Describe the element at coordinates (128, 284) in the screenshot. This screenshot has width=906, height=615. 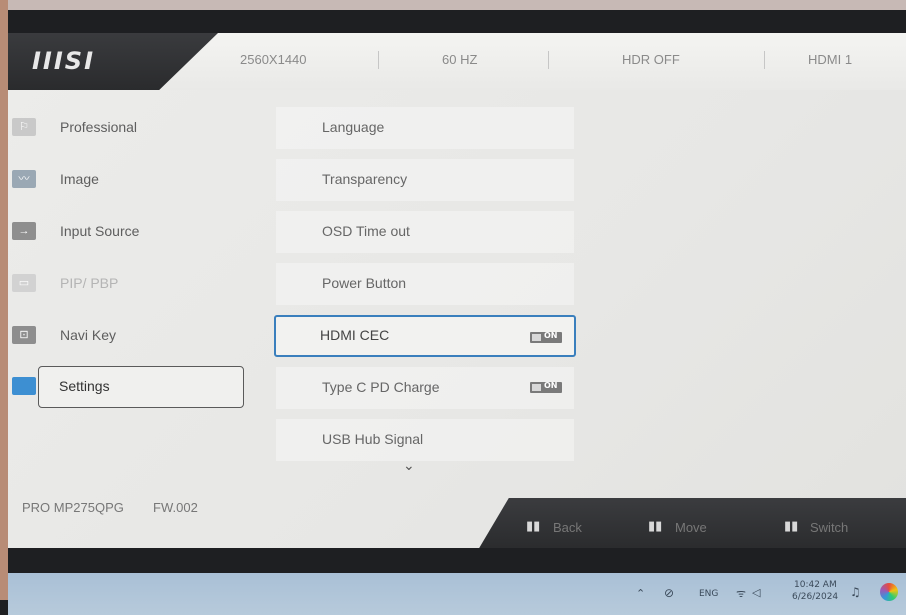
I see `menu-item-pip-pbp: ▭ PIP/ PBP` at that location.